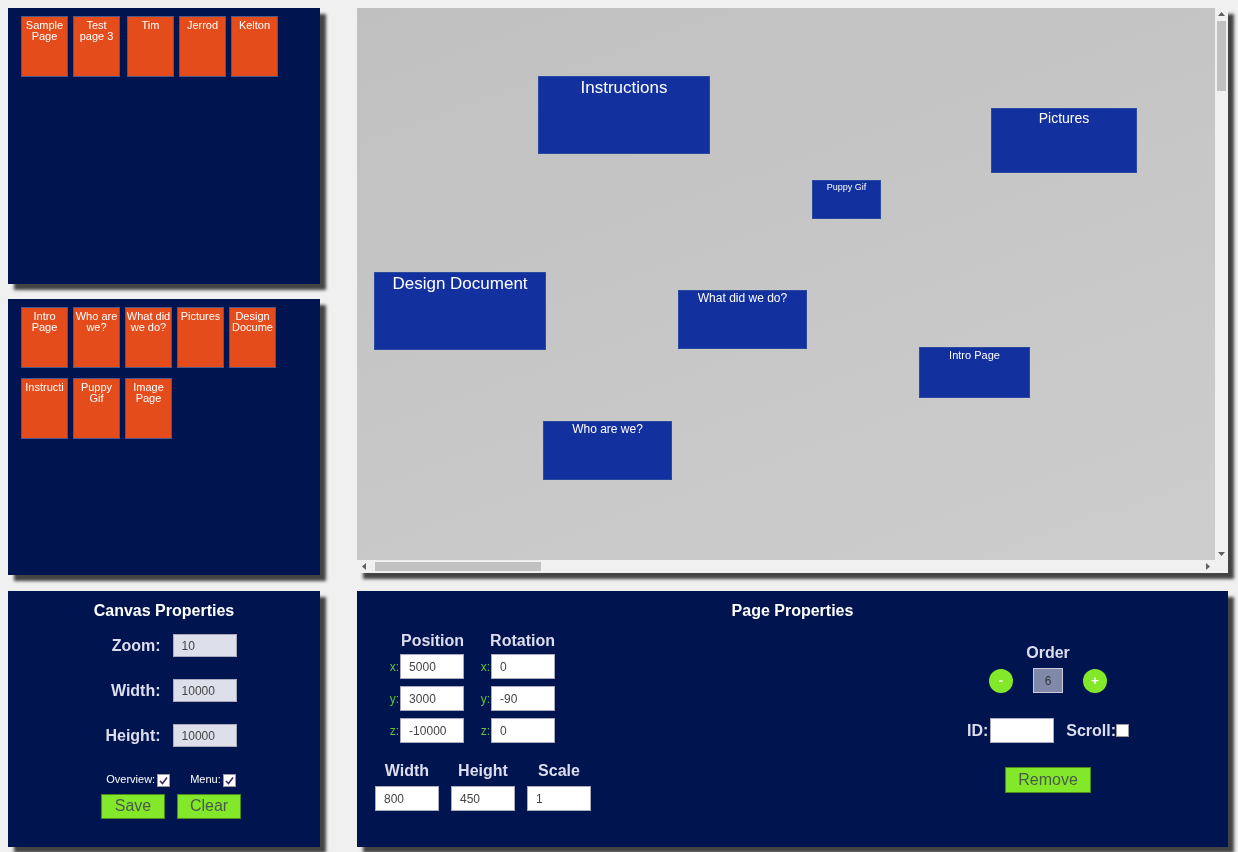  I want to click on page-thumbnail: Puppy Gif, so click(96, 408).